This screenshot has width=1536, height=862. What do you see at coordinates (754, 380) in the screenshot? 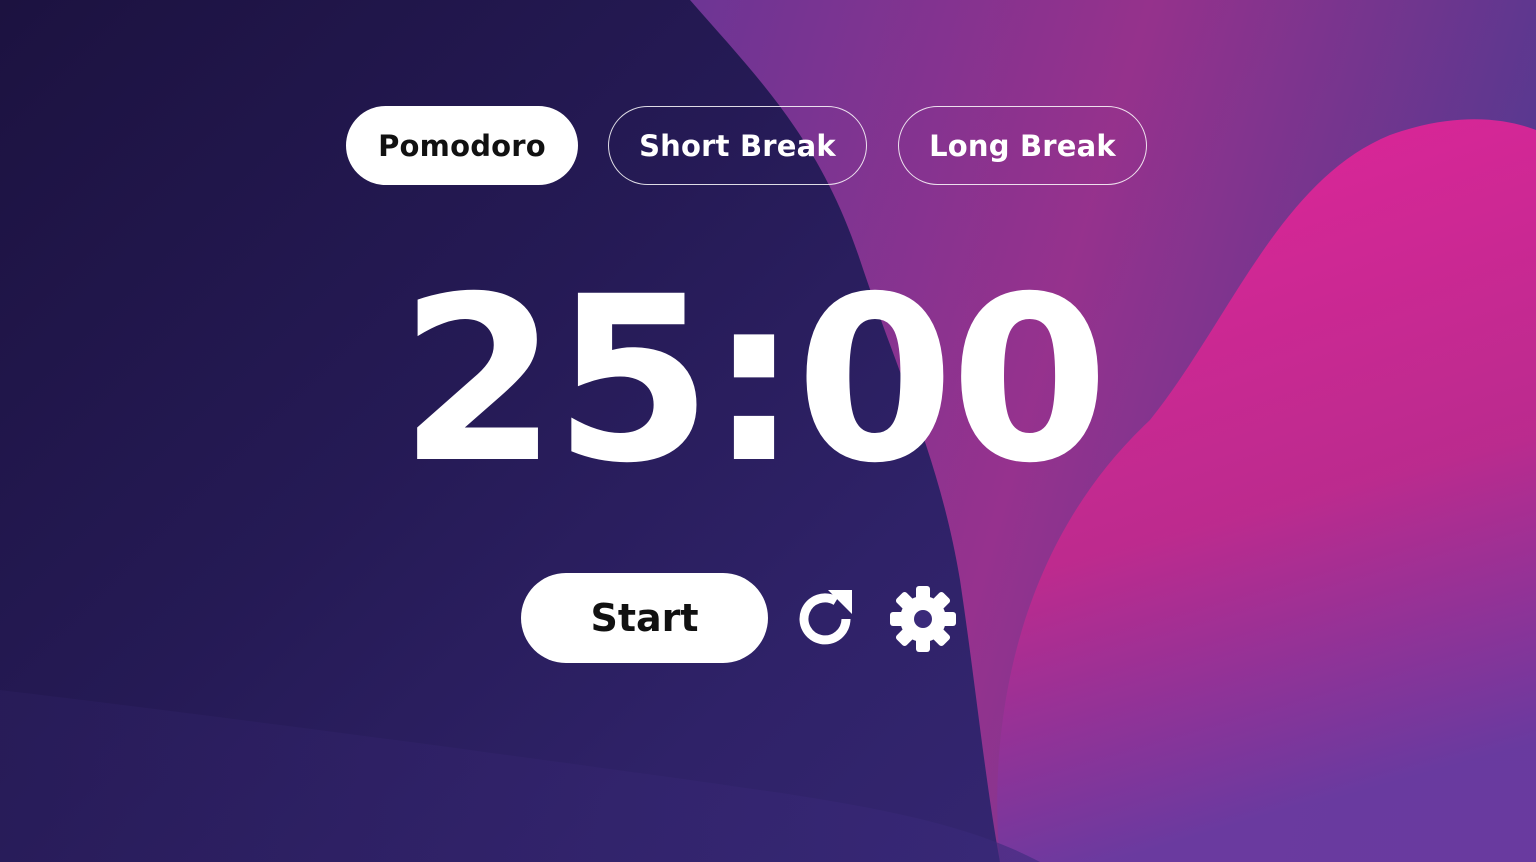
I see `timer-display: 25:00` at bounding box center [754, 380].